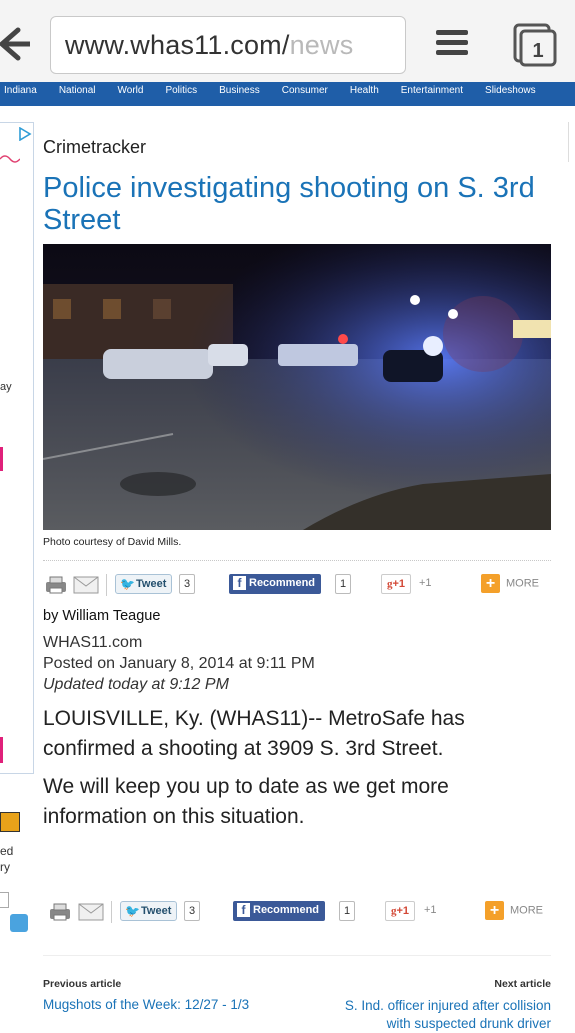 This screenshot has width=575, height=1033. Describe the element at coordinates (432, 91) in the screenshot. I see `nav-item-entertainment: Entertainment` at that location.